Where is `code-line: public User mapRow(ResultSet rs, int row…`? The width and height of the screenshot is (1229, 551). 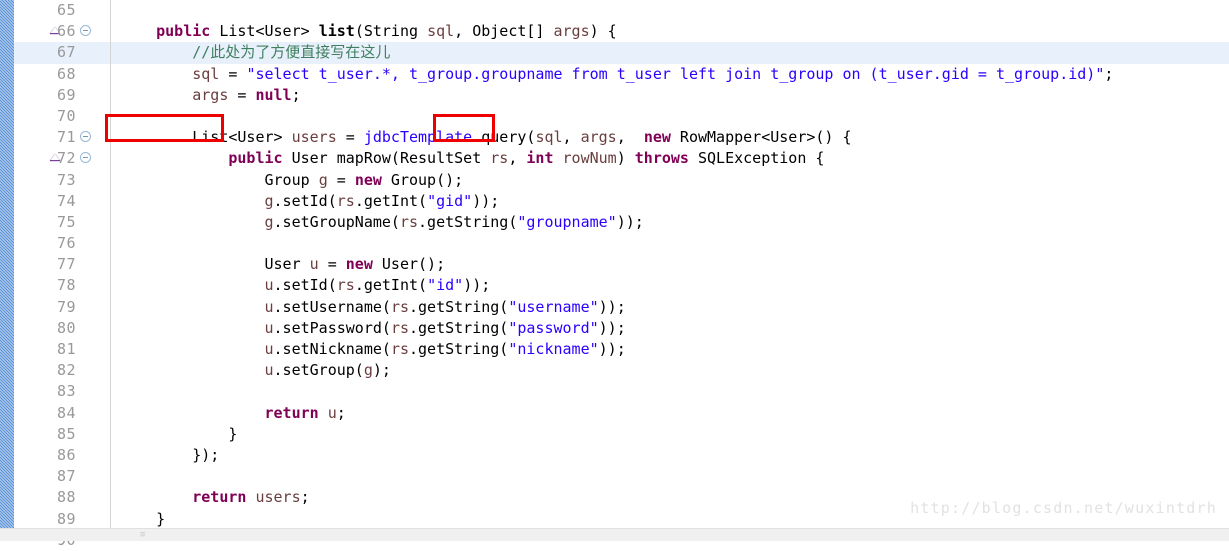
code-line: public User mapRow(ResultSet rs, int row… is located at coordinates (670, 158).